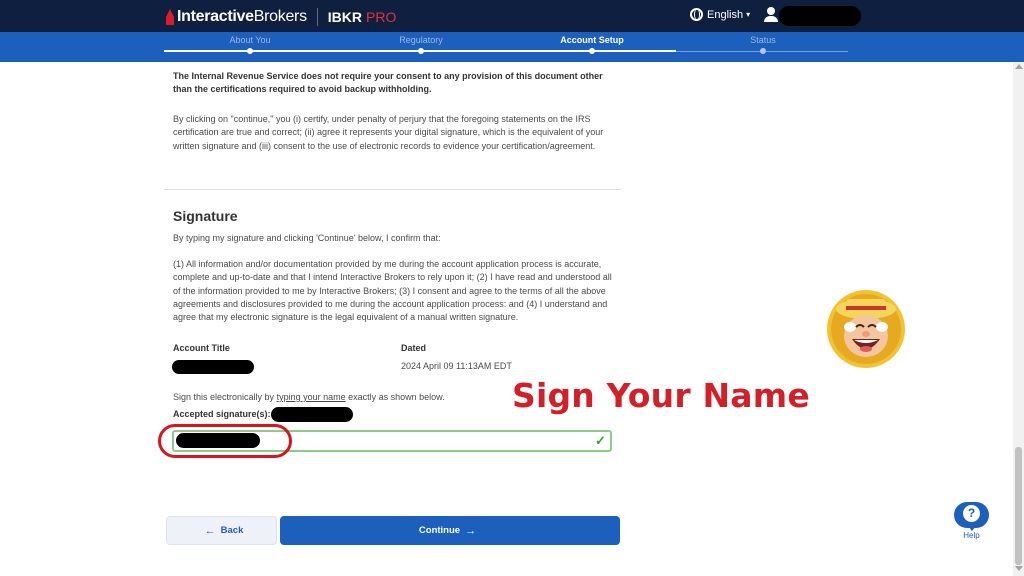  I want to click on interactive-brokers-logo: InteractiveBrokers IBKR PRO, so click(280, 17).